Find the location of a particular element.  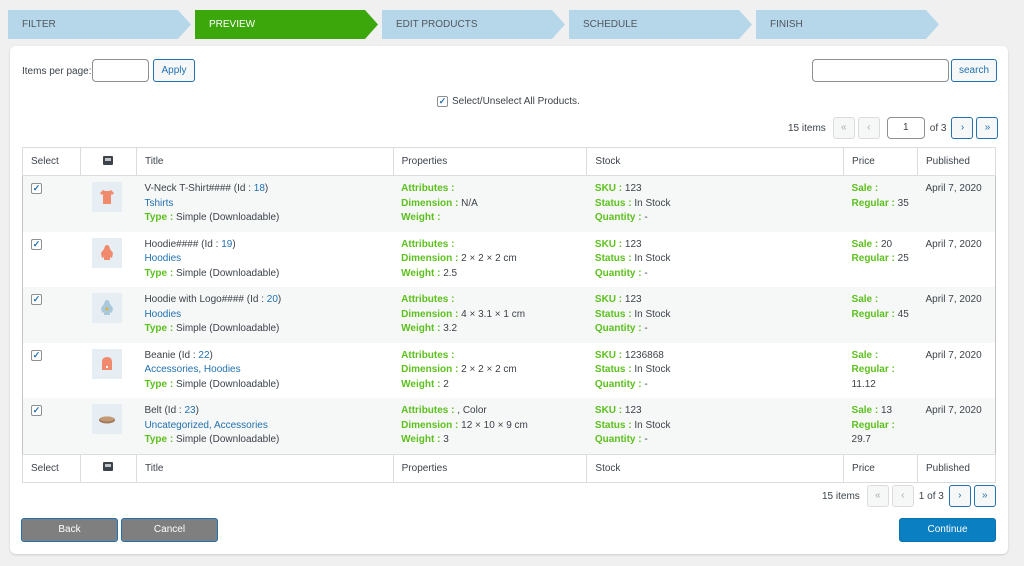

product-id-link: 22 is located at coordinates (203, 355).